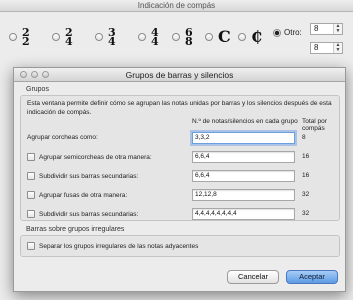 Image resolution: width=353 pixels, height=300 pixels. What do you see at coordinates (182, 139) in the screenshot?
I see `row-eighths: Agrupar corcheas como: 3,3,2 8` at bounding box center [182, 139].